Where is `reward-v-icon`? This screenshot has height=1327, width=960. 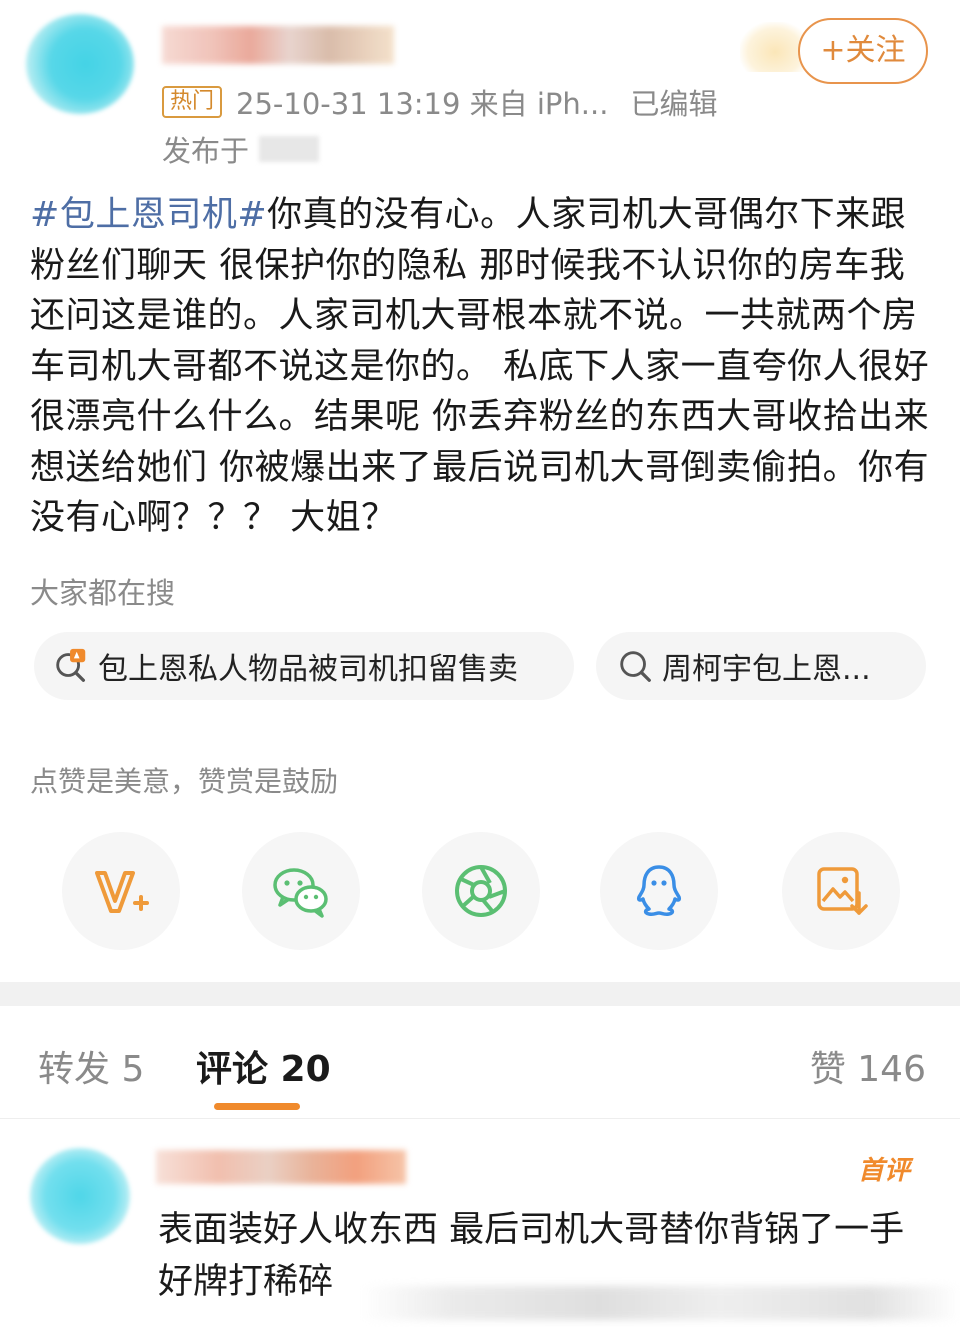
reward-v-icon is located at coordinates (122, 892).